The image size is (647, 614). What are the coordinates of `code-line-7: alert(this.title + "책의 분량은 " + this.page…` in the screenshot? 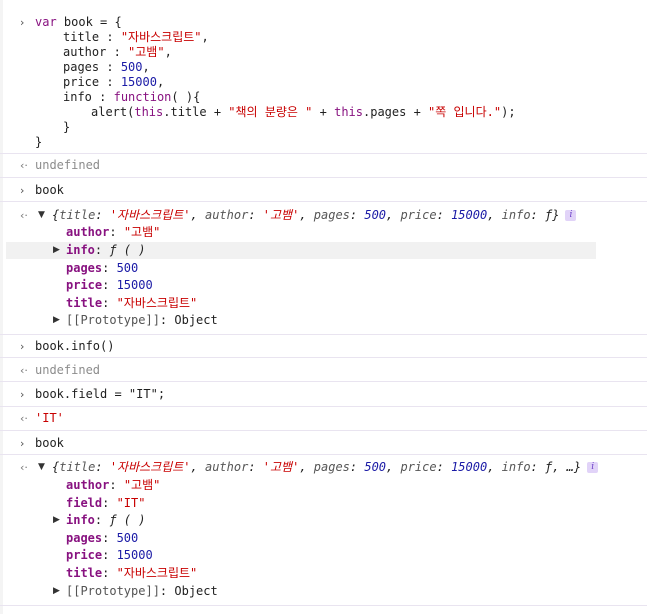 It's located at (303, 112).